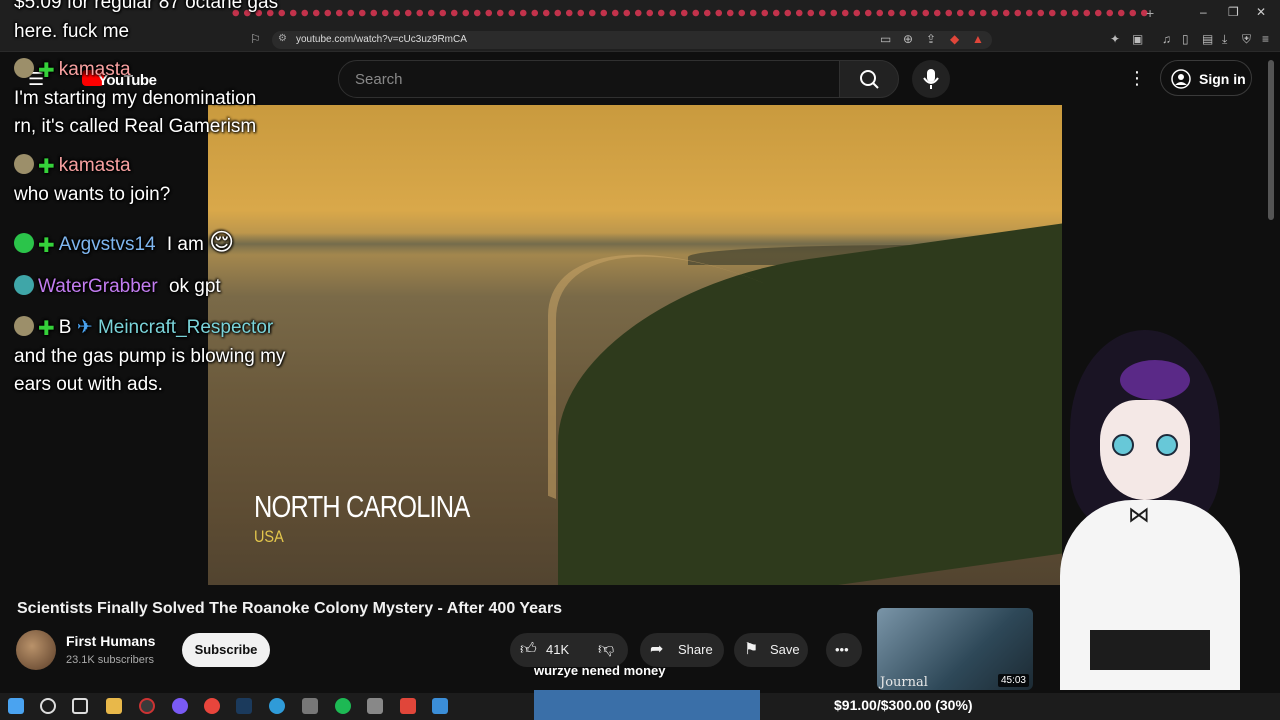 This screenshot has height=720, width=1280. What do you see at coordinates (255, 39) in the screenshot?
I see `bookmark-icon: ⚐` at bounding box center [255, 39].